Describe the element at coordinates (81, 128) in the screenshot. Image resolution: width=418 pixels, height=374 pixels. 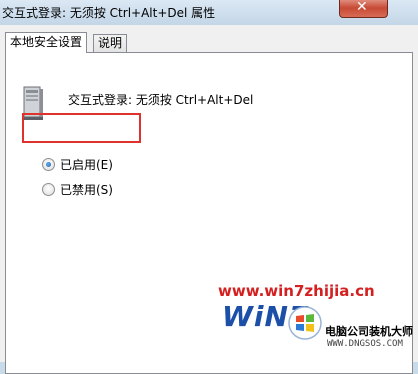
I see `annotation-highlight-box` at that location.